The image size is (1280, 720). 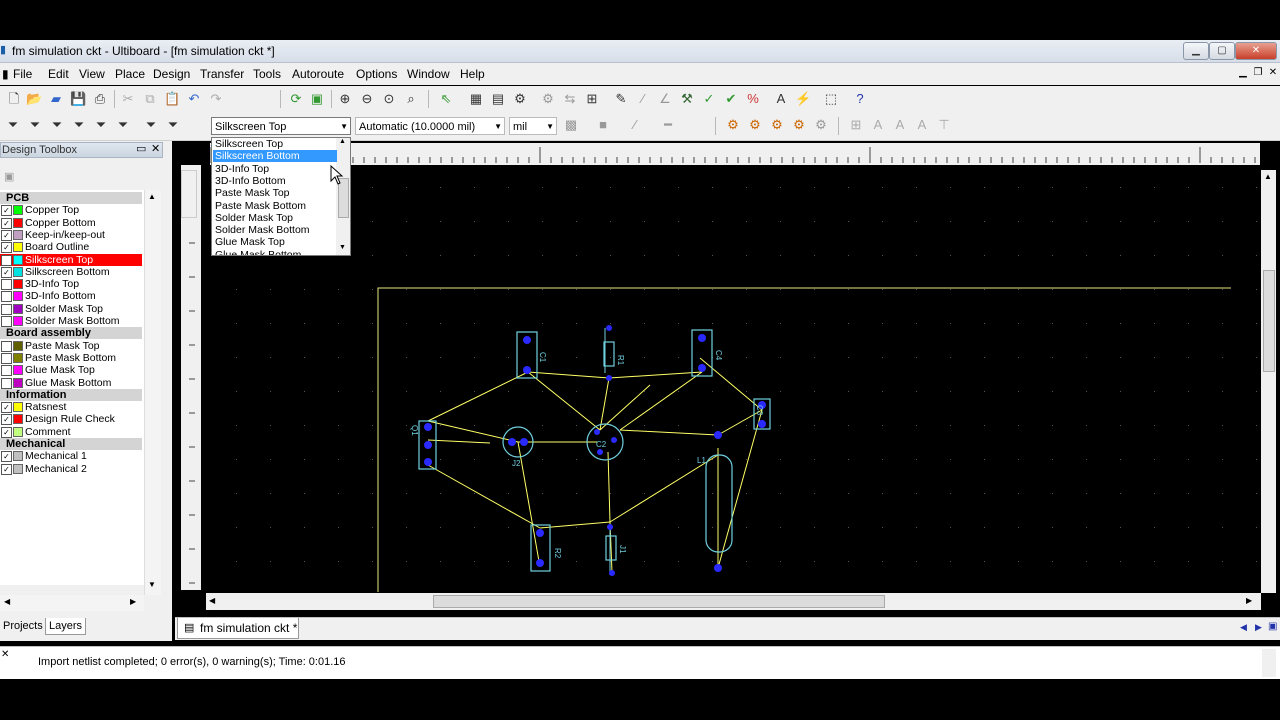 I want to click on select-box-icon: ⬚, so click(x=831, y=99).